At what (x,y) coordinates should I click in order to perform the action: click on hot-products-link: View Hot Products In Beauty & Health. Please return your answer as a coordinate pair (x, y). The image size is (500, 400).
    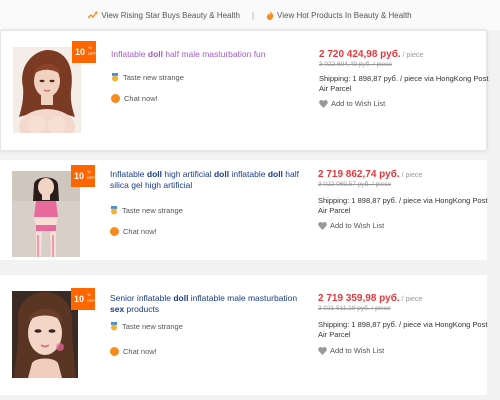
    Looking at the image, I should click on (339, 15).